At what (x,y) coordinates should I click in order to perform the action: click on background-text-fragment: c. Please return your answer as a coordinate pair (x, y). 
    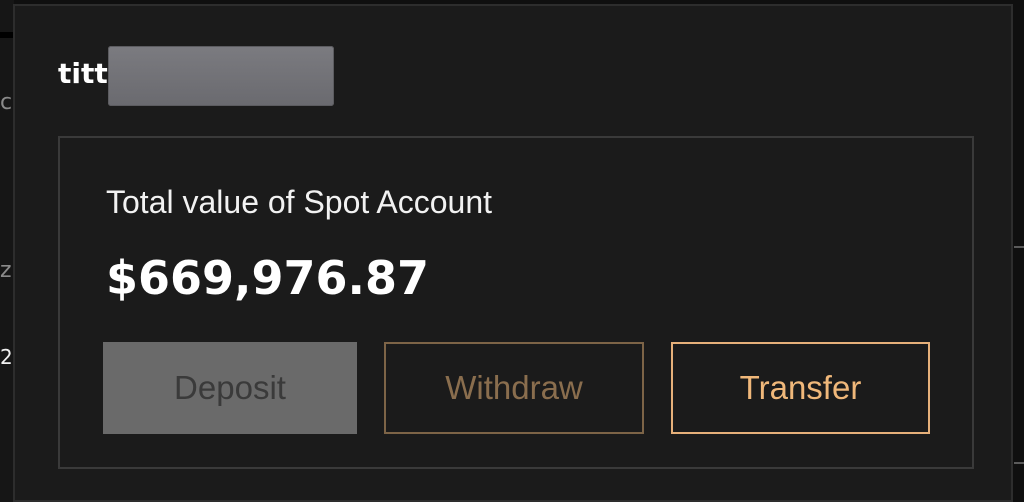
    Looking at the image, I should click on (6, 103).